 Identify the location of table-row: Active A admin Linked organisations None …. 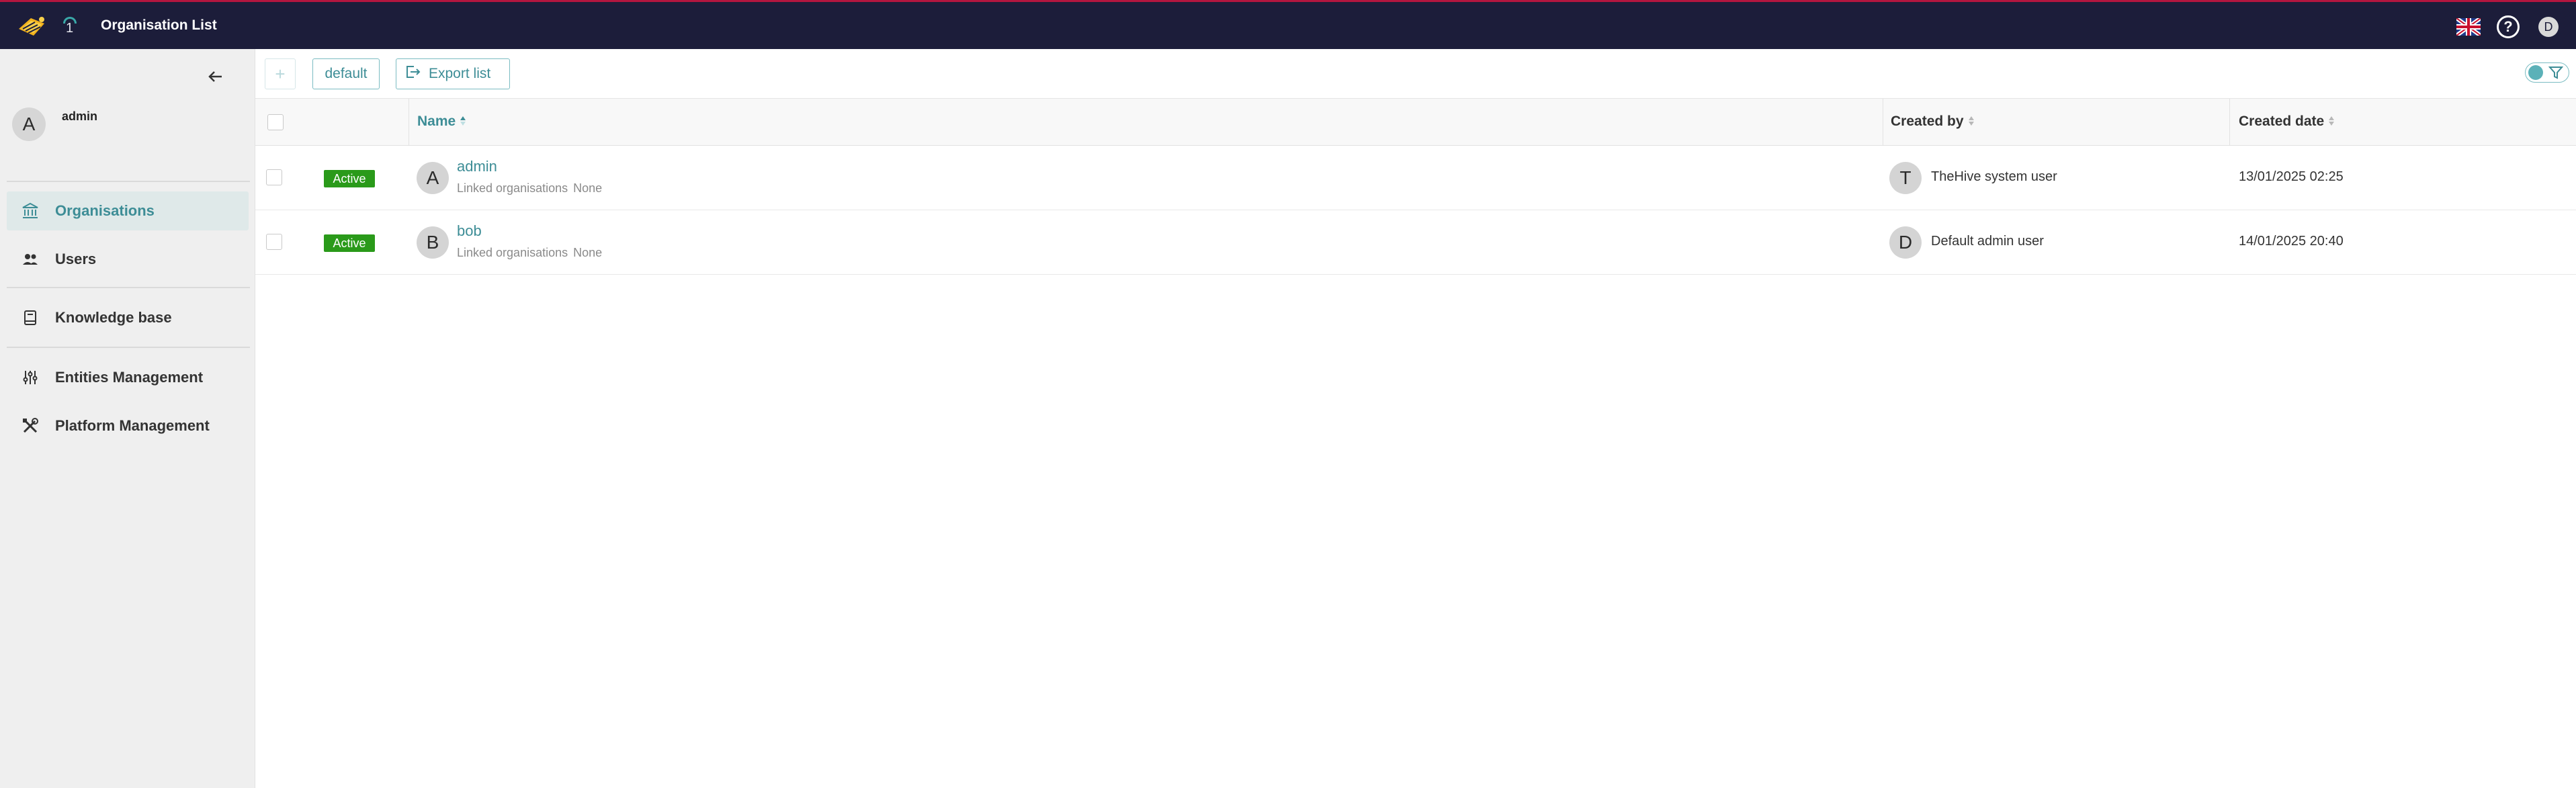
(1415, 178).